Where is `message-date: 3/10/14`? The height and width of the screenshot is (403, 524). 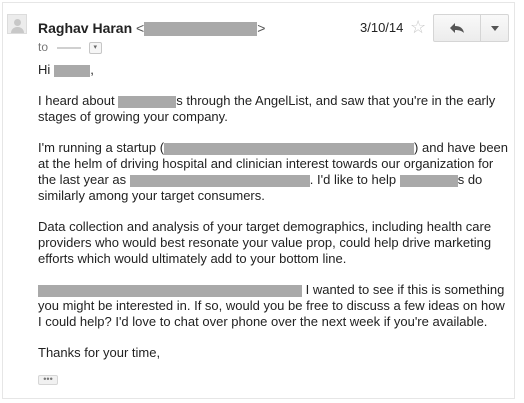 message-date: 3/10/14 is located at coordinates (382, 27).